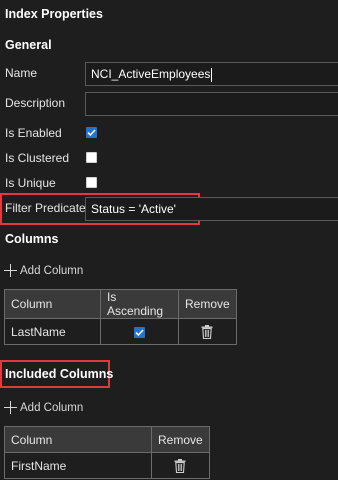 The height and width of the screenshot is (480, 338). Describe the element at coordinates (30, 183) in the screenshot. I see `is-unique-label: Is Unique` at that location.